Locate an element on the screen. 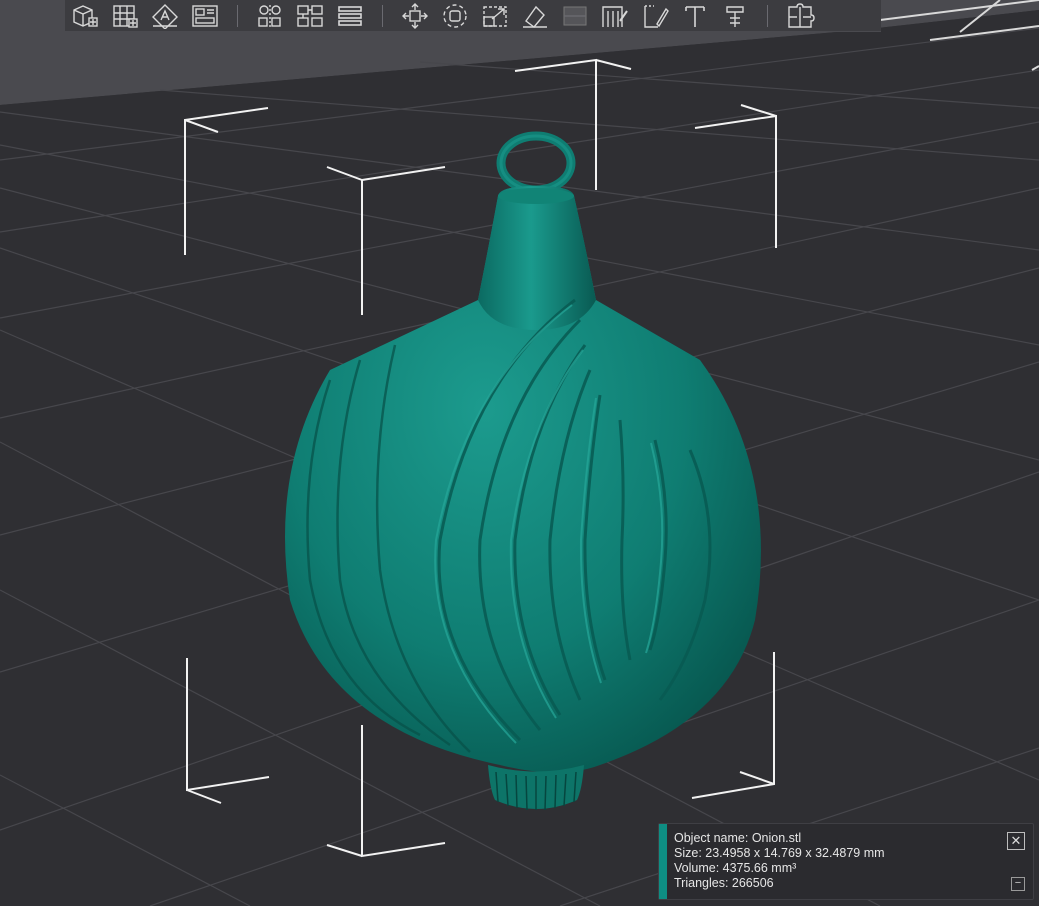  plate-layout-icon is located at coordinates (205, 15).